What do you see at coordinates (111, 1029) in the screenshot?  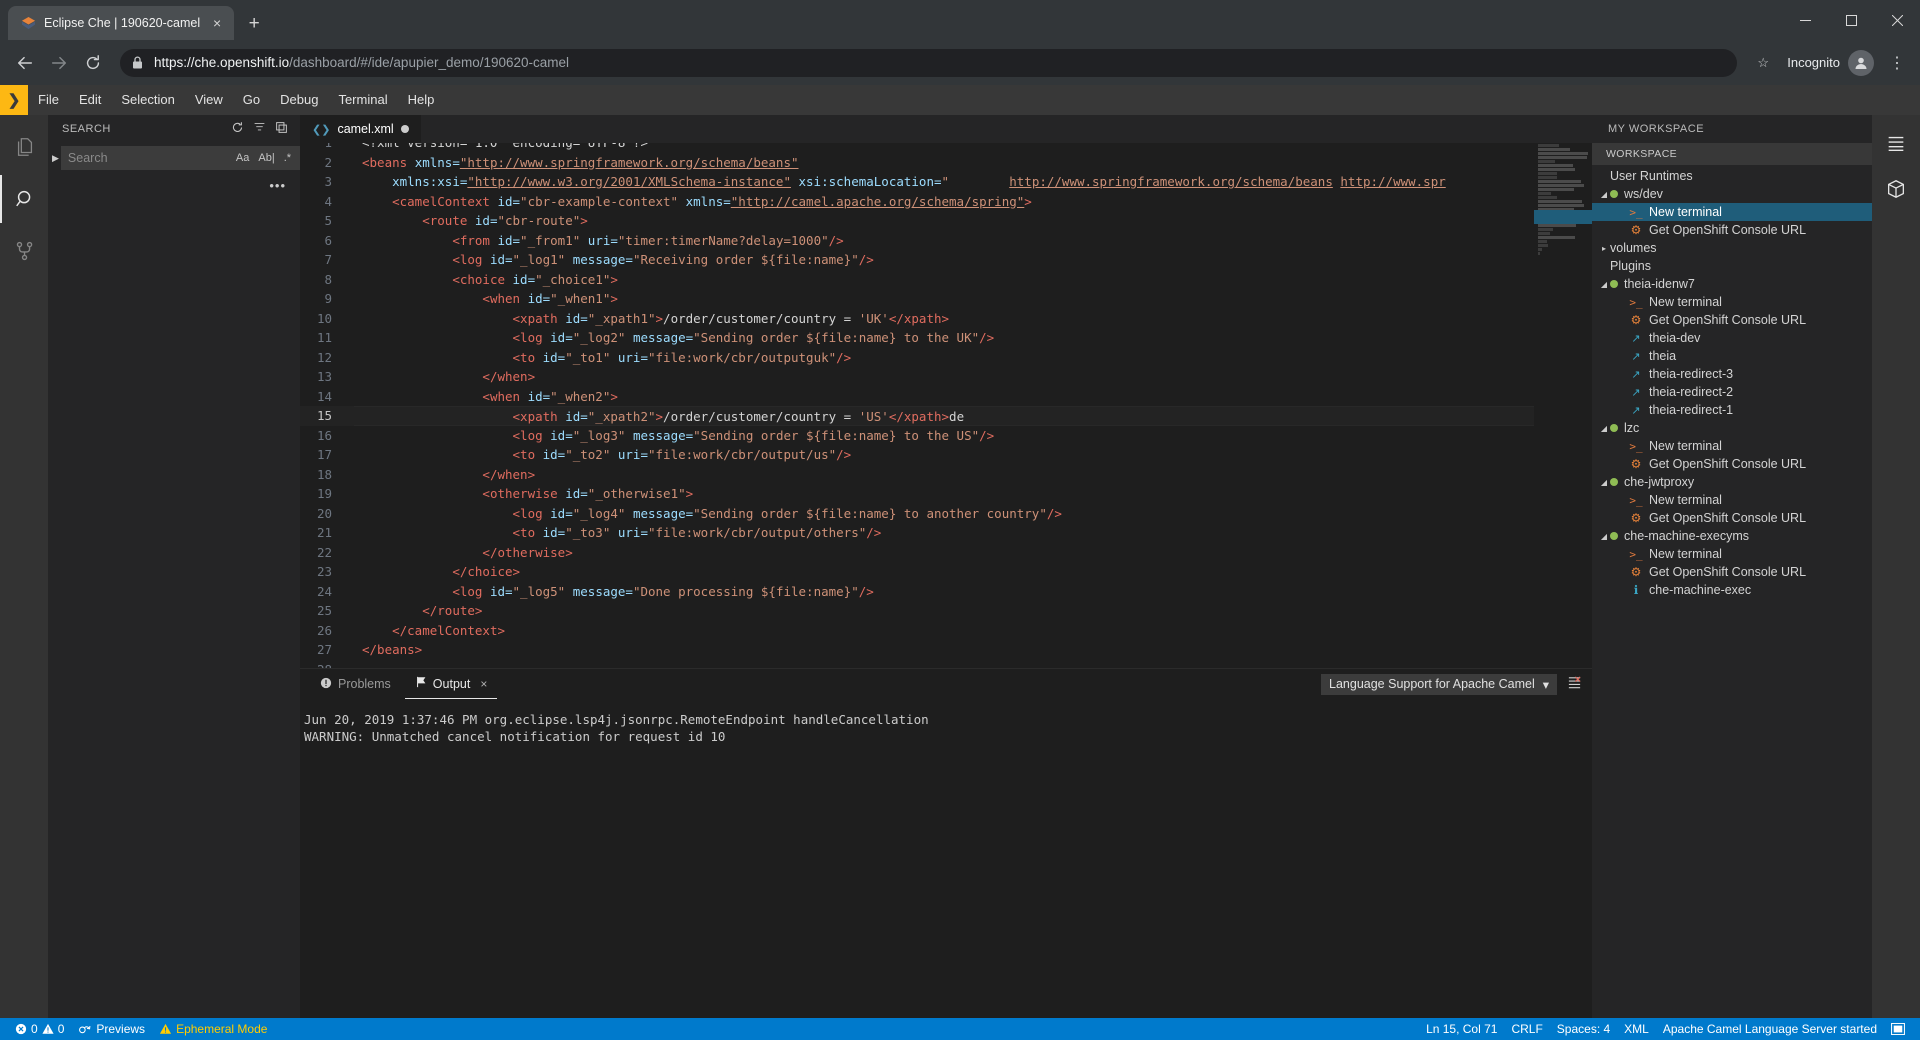 I see `status-previews: Previews` at bounding box center [111, 1029].